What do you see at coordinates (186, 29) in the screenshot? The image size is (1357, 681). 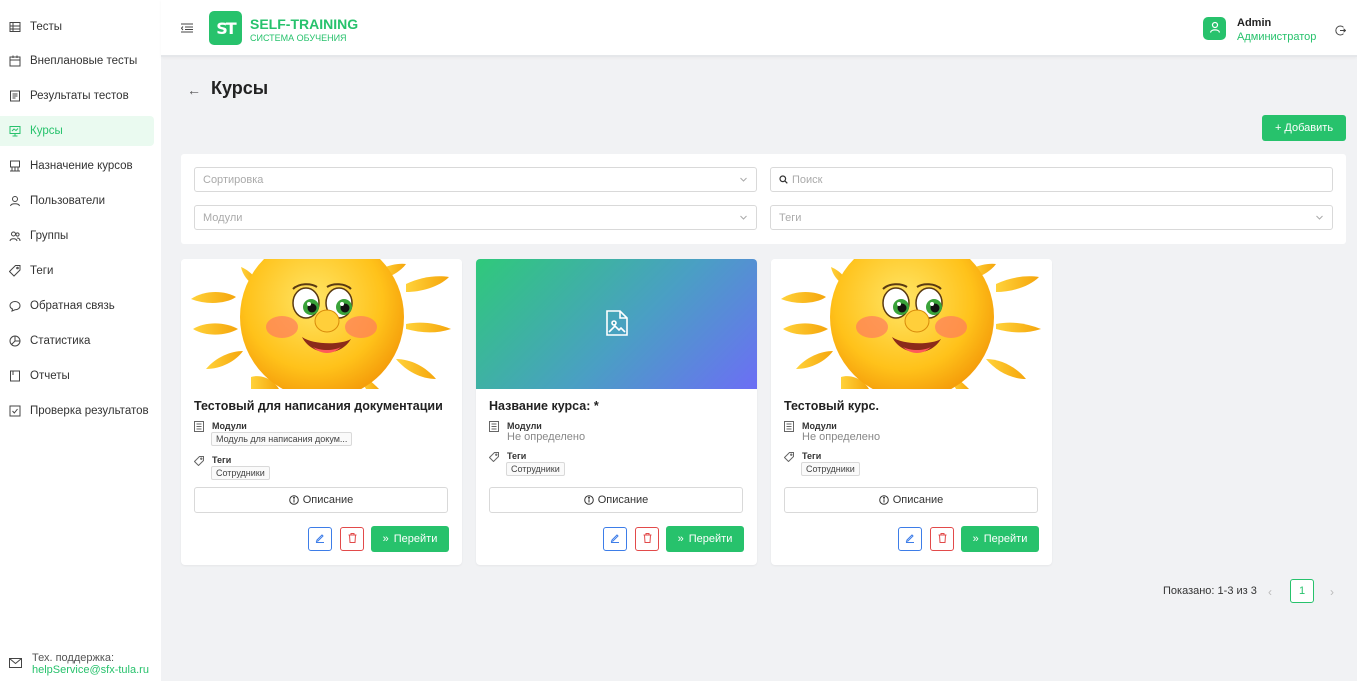 I see `menu-collapse-icon` at bounding box center [186, 29].